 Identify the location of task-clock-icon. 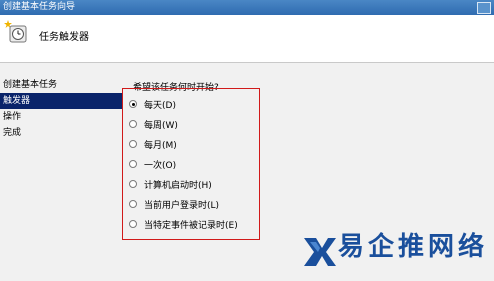
(15, 31).